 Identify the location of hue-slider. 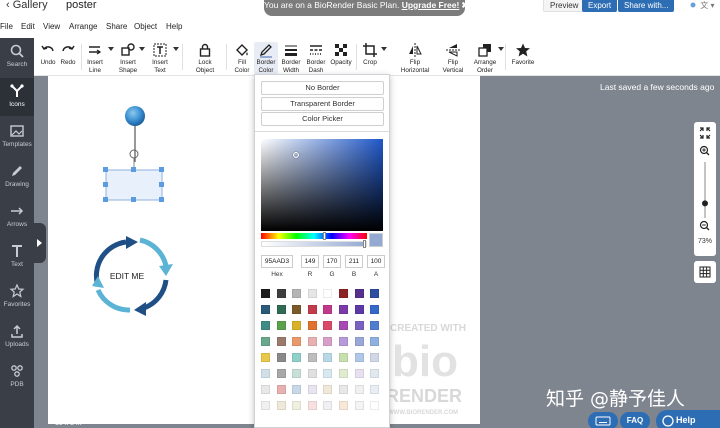
(314, 236).